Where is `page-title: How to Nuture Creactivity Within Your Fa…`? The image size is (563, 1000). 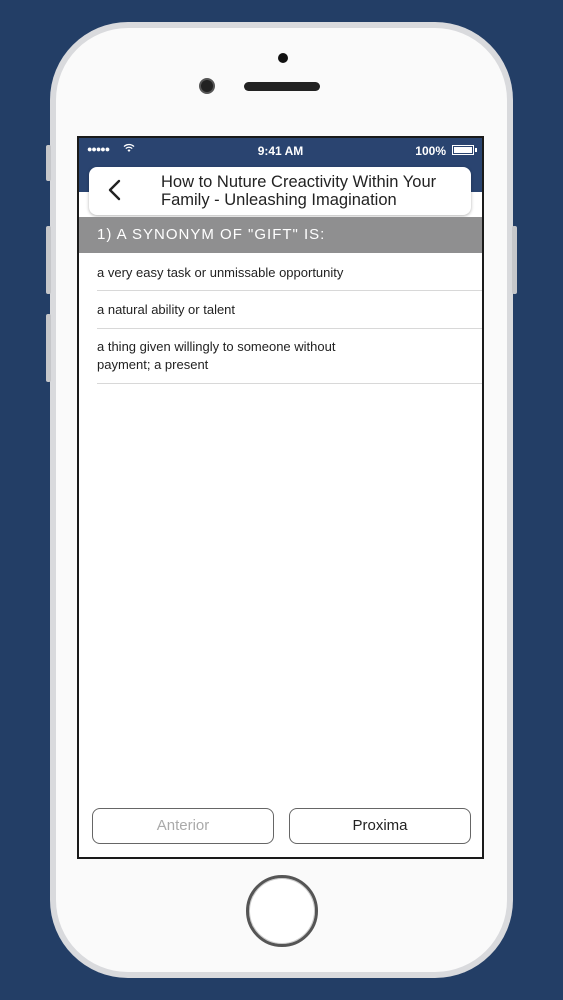
page-title: How to Nuture Creactivity Within Your Fa… is located at coordinates (299, 191).